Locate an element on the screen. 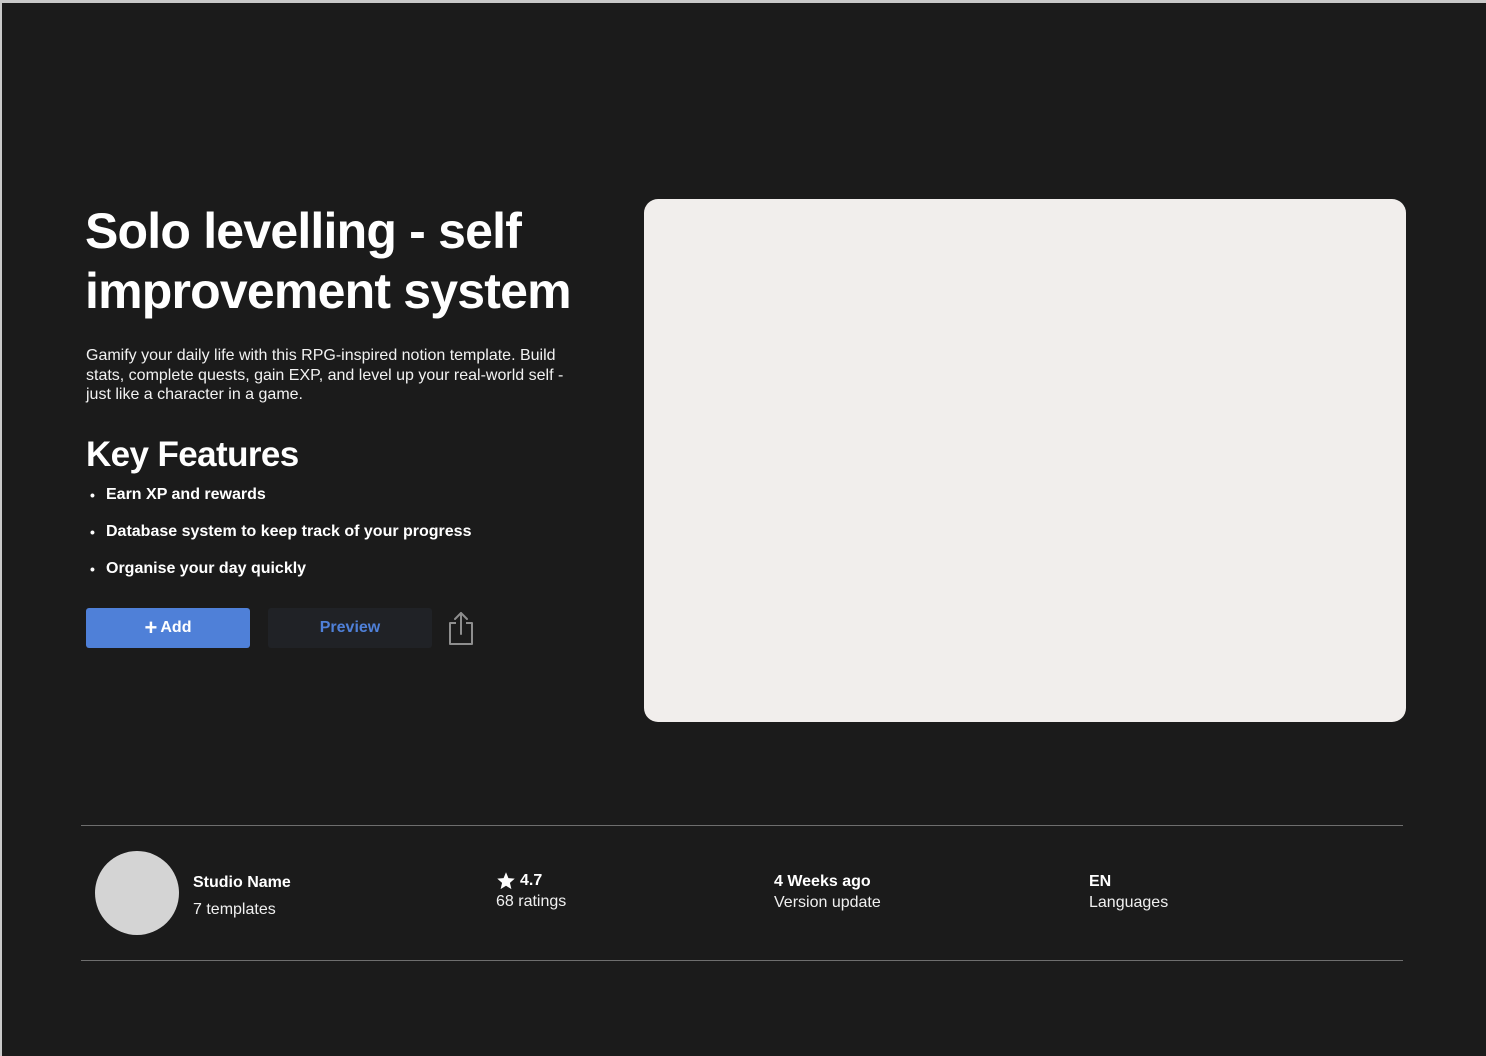 This screenshot has height=1056, width=1486. feature-item: • Organise your day quickly is located at coordinates (278, 577).